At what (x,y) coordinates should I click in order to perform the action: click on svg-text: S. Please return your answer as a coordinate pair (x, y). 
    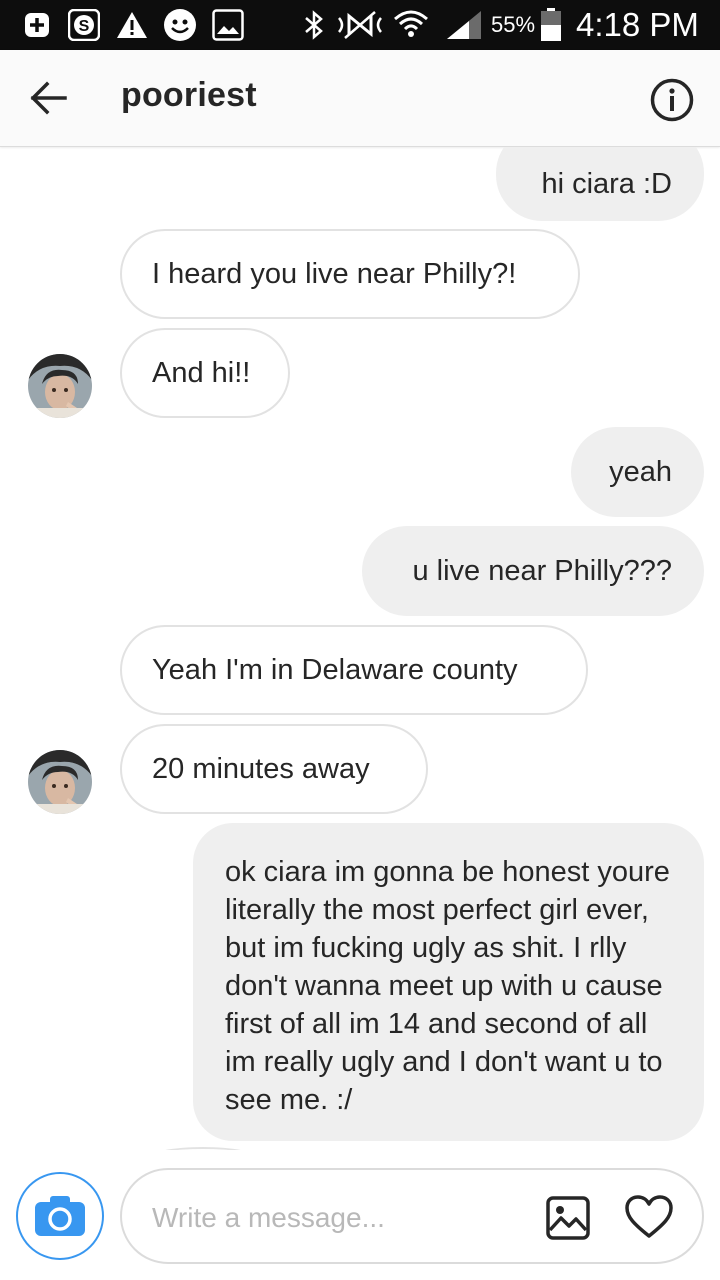
    Looking at the image, I should click on (84, 26).